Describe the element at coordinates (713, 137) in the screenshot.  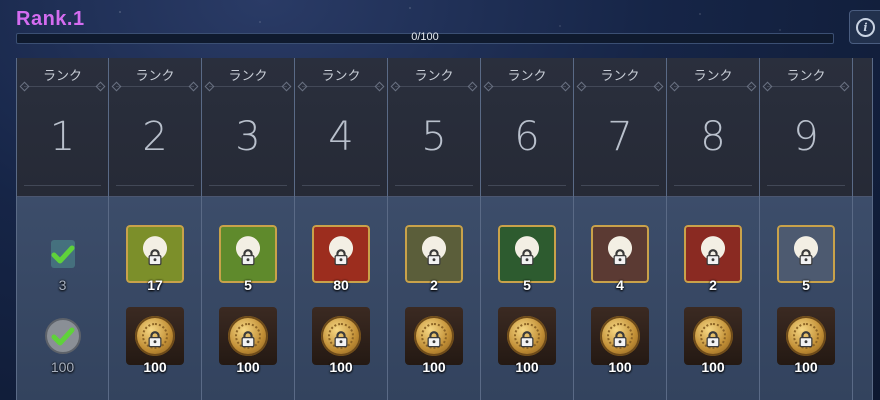
I see `rank-number: 8` at that location.